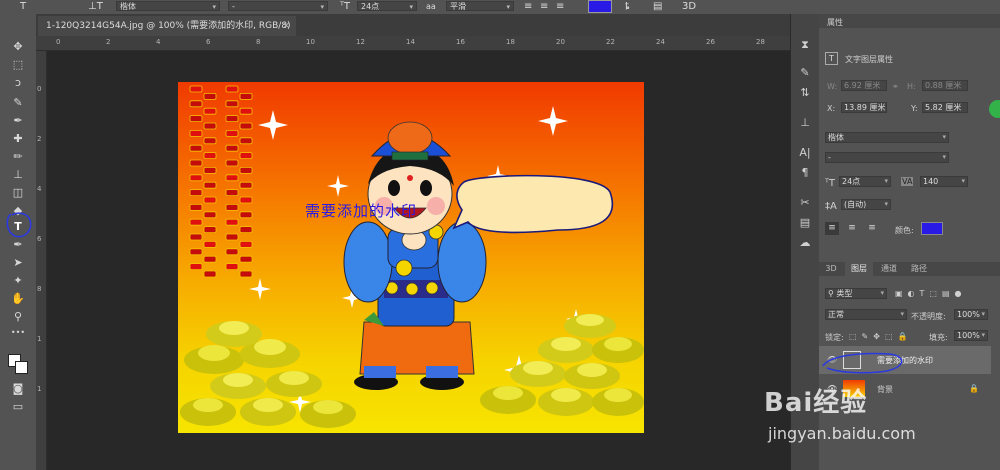 Image resolution: width=1000 pixels, height=470 pixels. I want to click on height-field: 0.88 厘米, so click(945, 85).